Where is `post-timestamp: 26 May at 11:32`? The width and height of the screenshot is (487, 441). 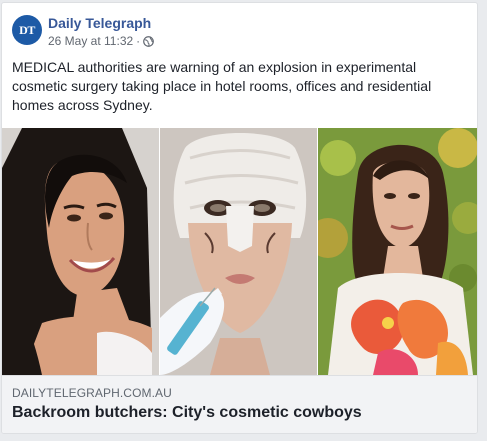
post-timestamp: 26 May at 11:32 is located at coordinates (90, 41).